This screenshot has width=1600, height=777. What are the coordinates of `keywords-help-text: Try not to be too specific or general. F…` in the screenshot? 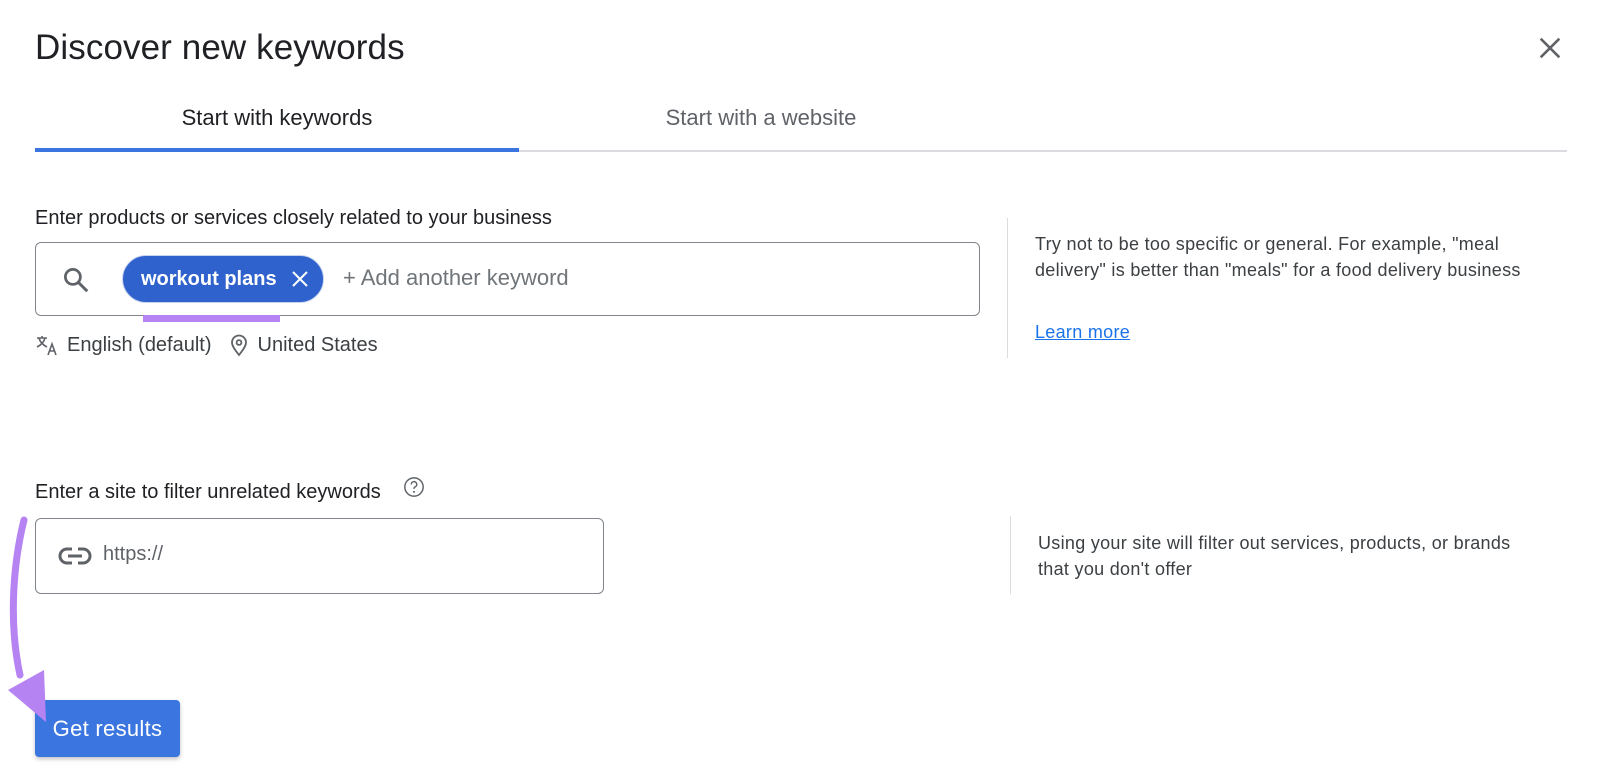 It's located at (1278, 257).